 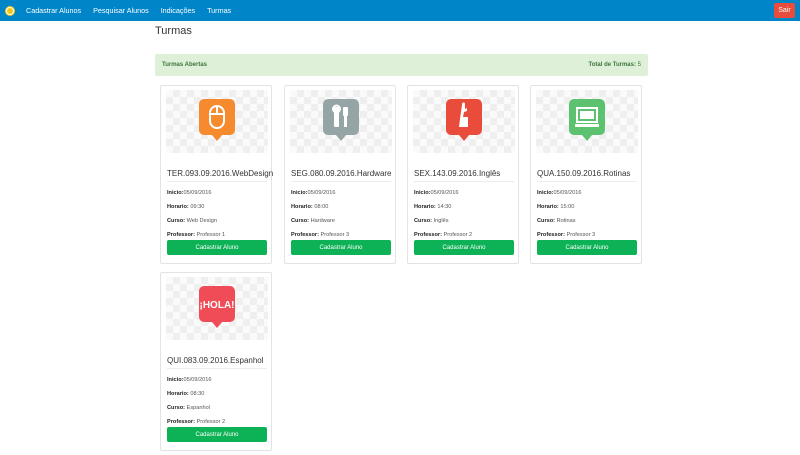 I want to click on statue-of-liberty-icon, so click(x=464, y=120).